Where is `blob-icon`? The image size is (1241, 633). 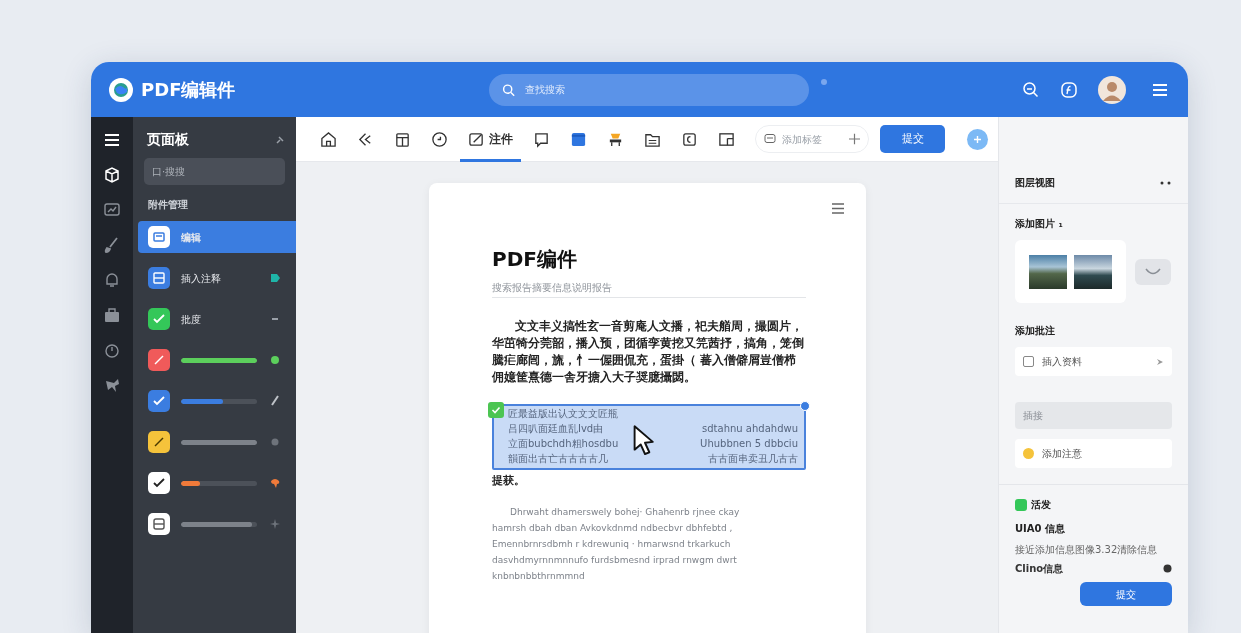
blob-icon is located at coordinates (275, 483).